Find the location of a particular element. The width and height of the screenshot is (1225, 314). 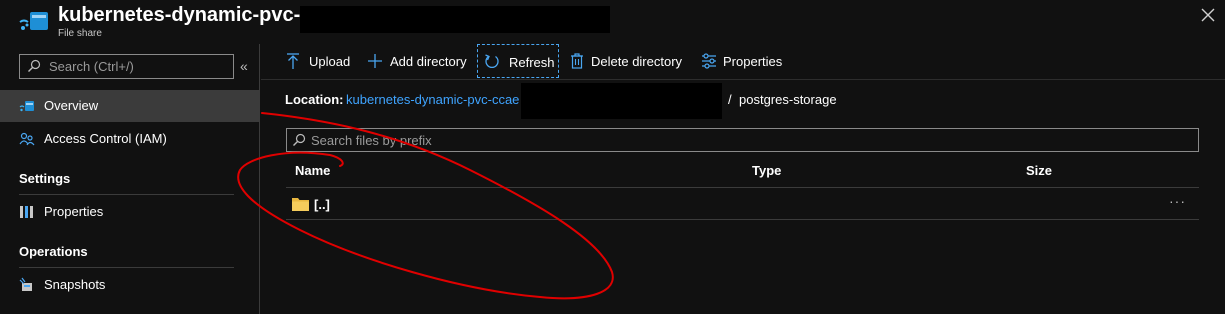

settings-sliders-icon is located at coordinates (709, 61).